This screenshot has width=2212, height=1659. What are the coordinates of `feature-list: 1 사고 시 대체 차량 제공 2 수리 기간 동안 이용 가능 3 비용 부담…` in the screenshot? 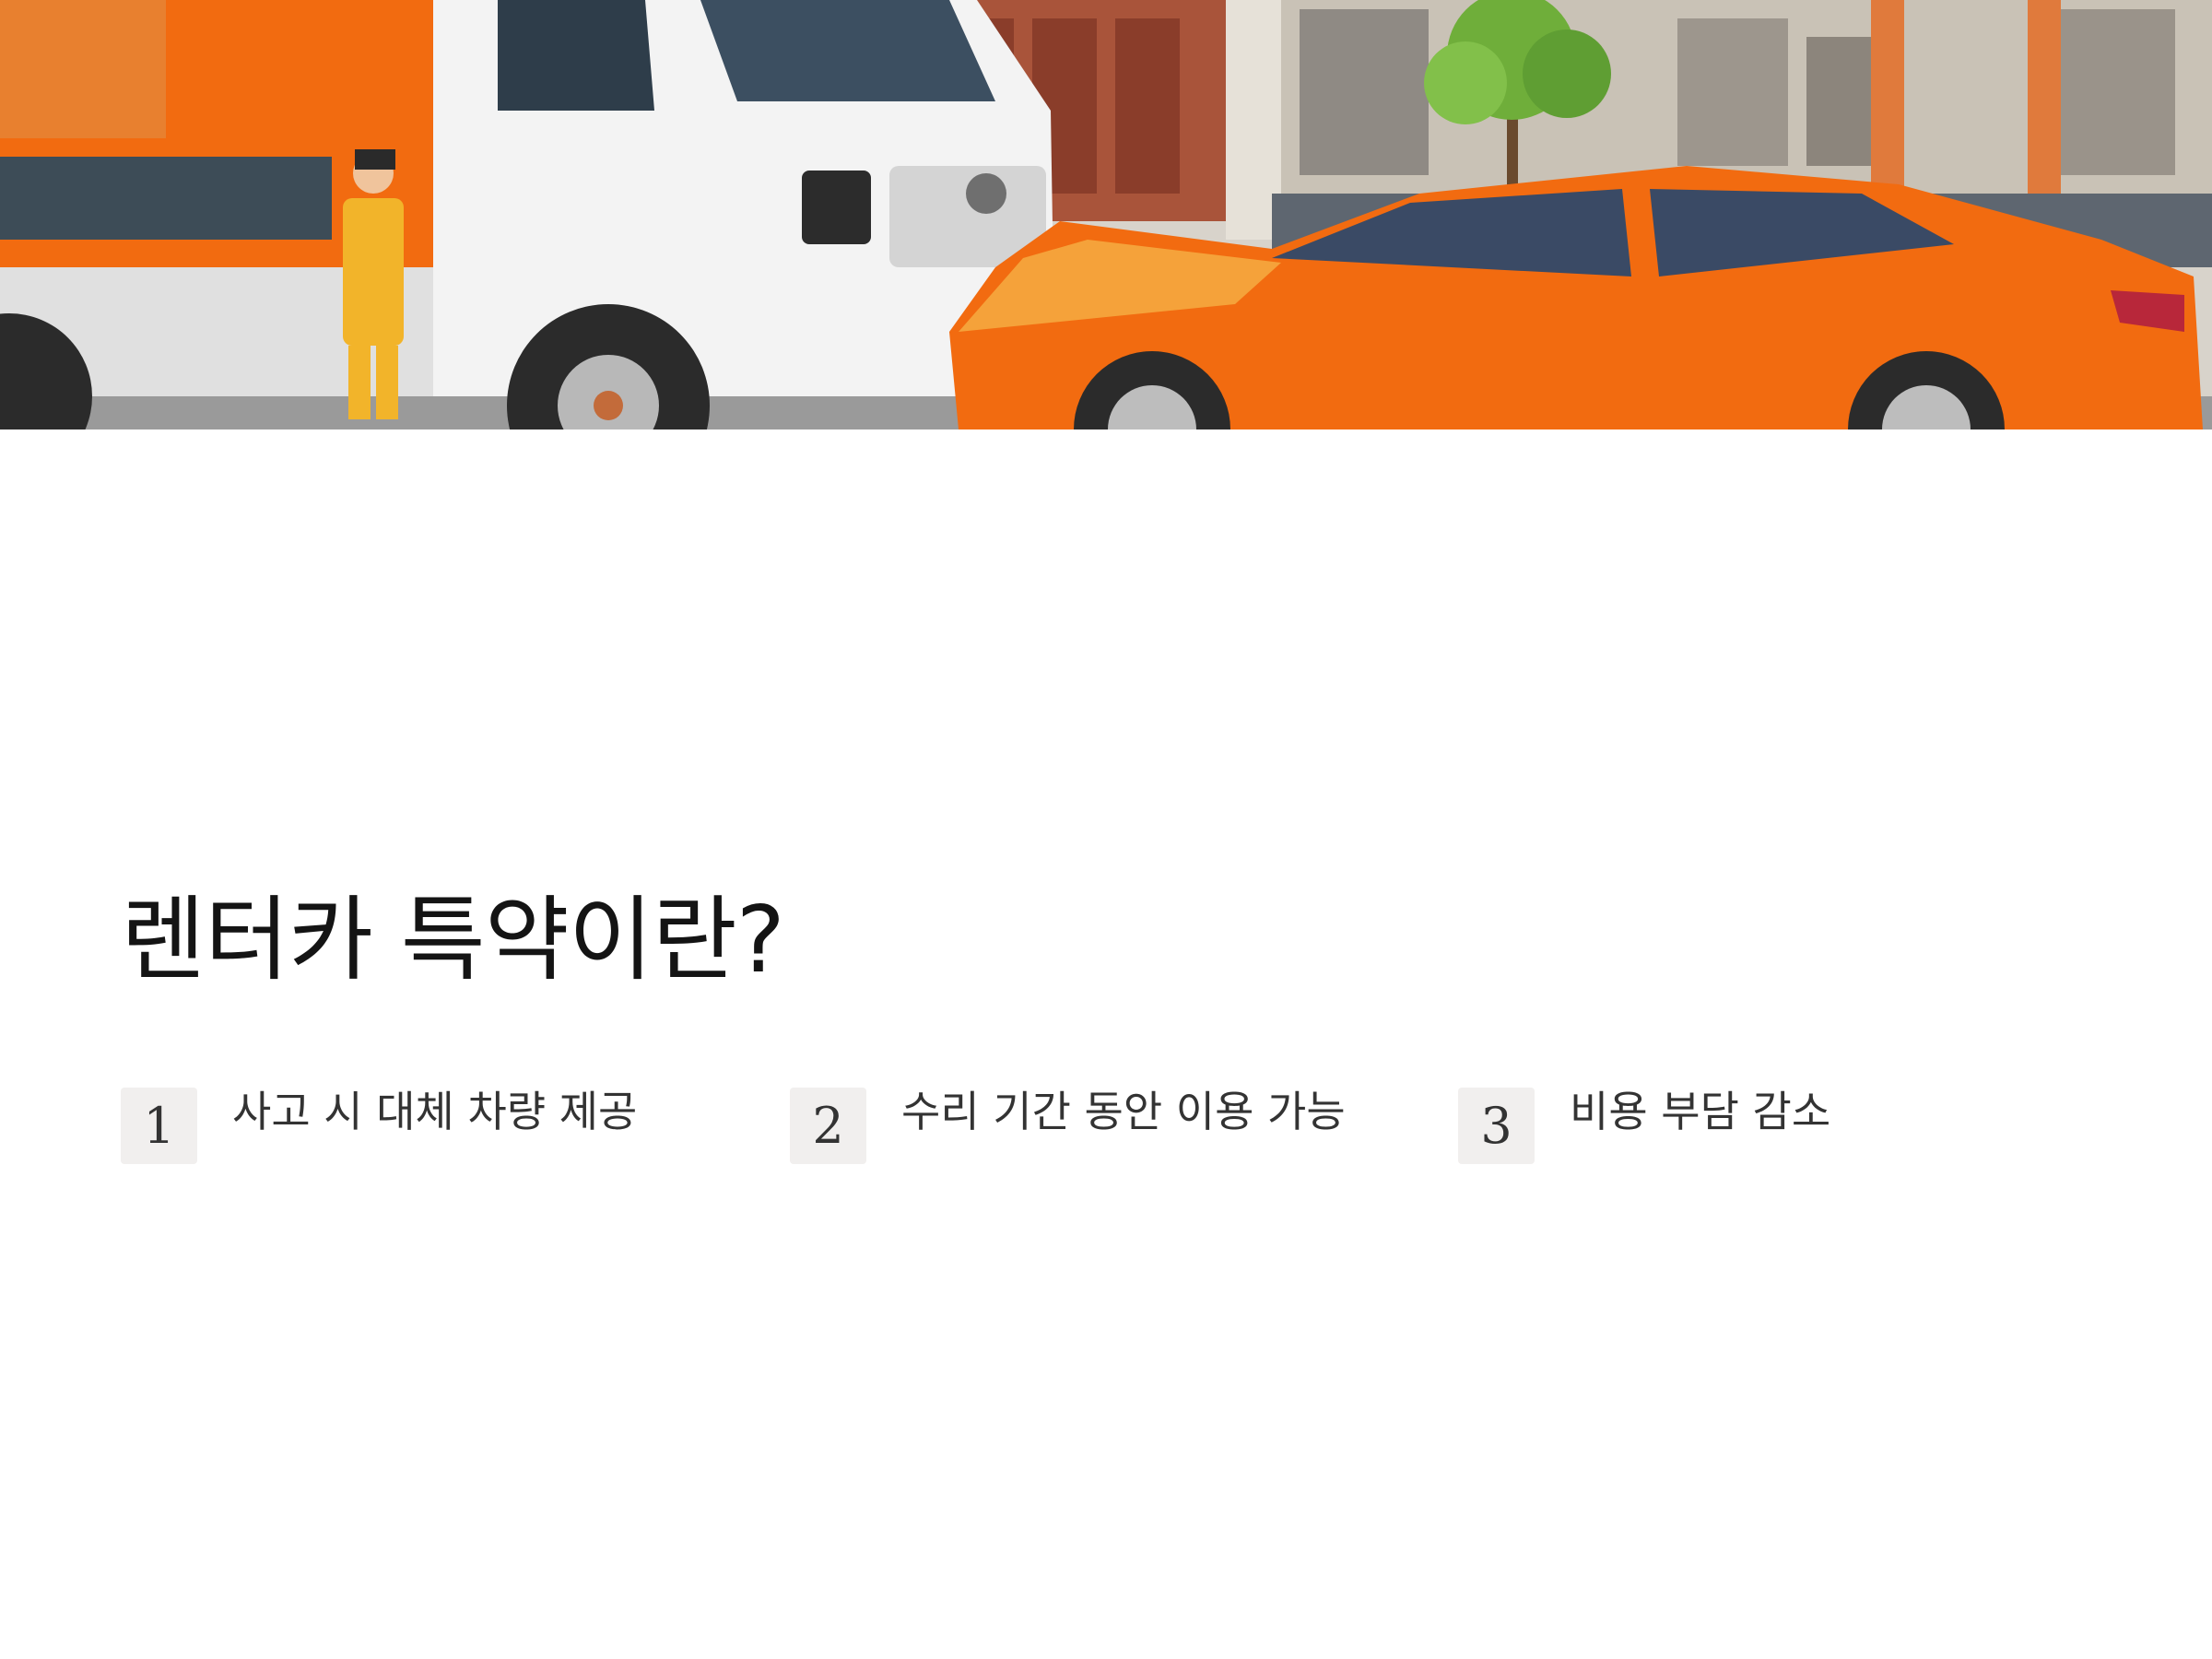 It's located at (1134, 1125).